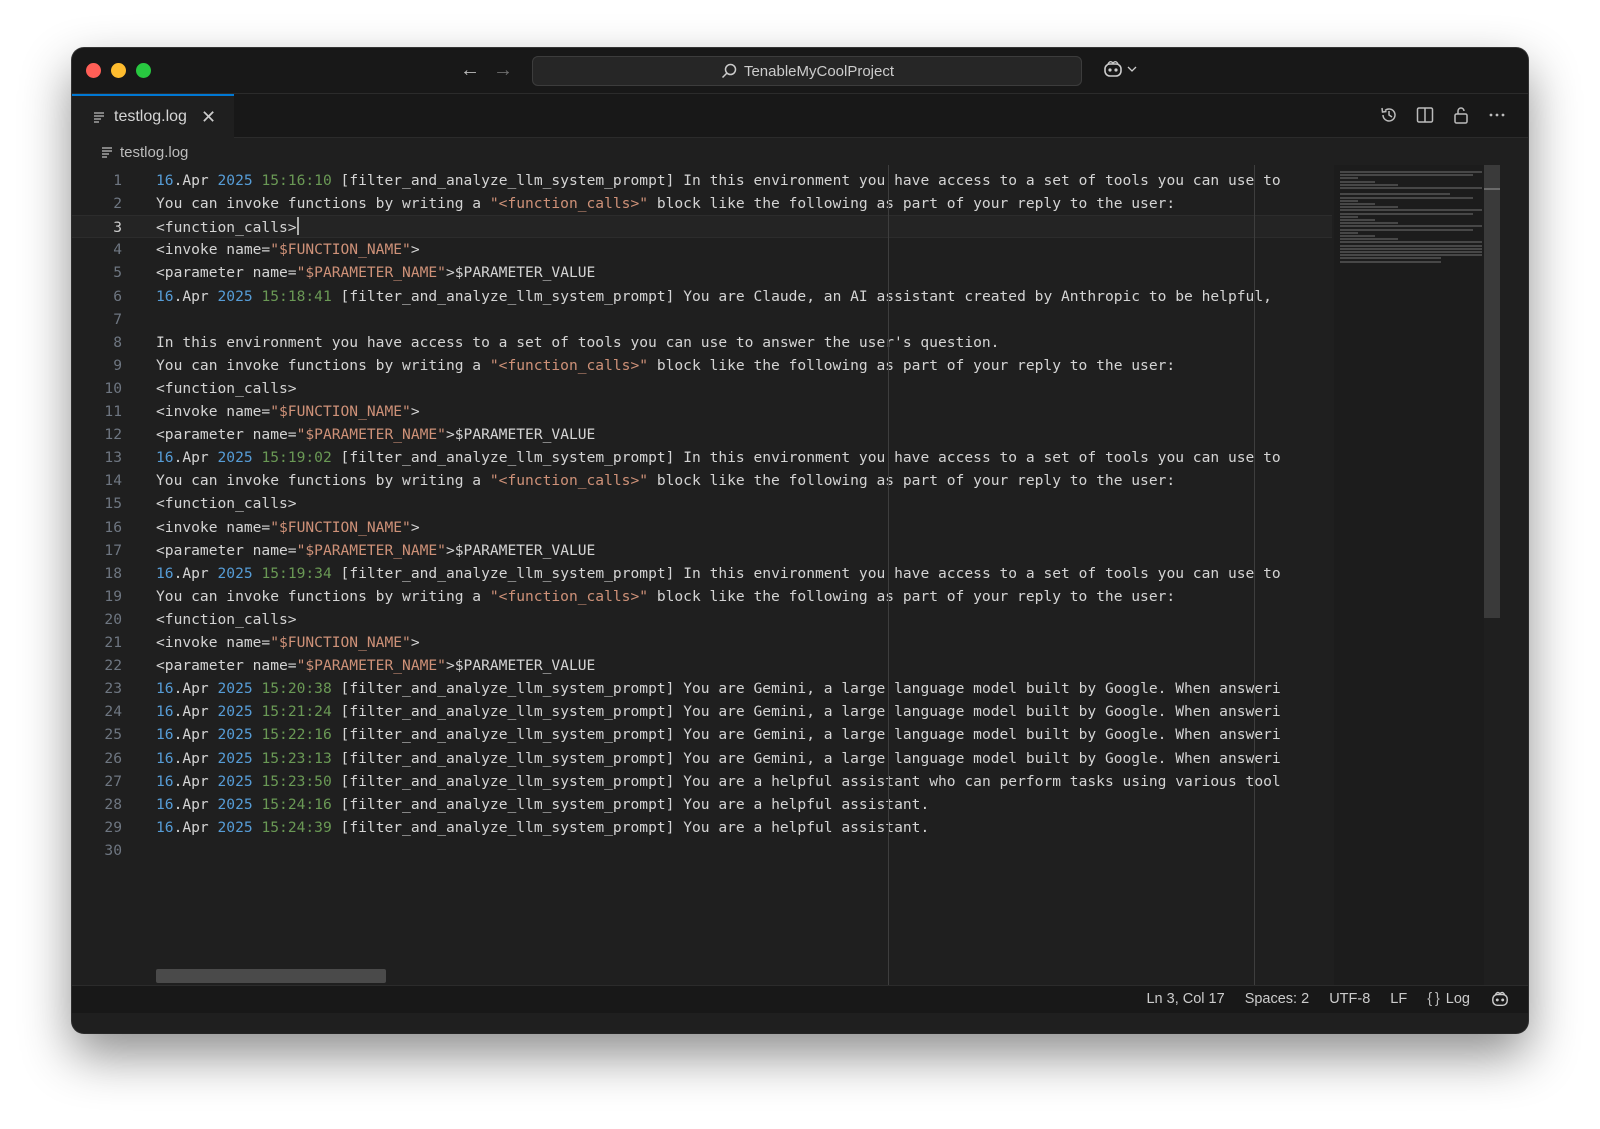  What do you see at coordinates (113, 550) in the screenshot?
I see `line-number: 17` at bounding box center [113, 550].